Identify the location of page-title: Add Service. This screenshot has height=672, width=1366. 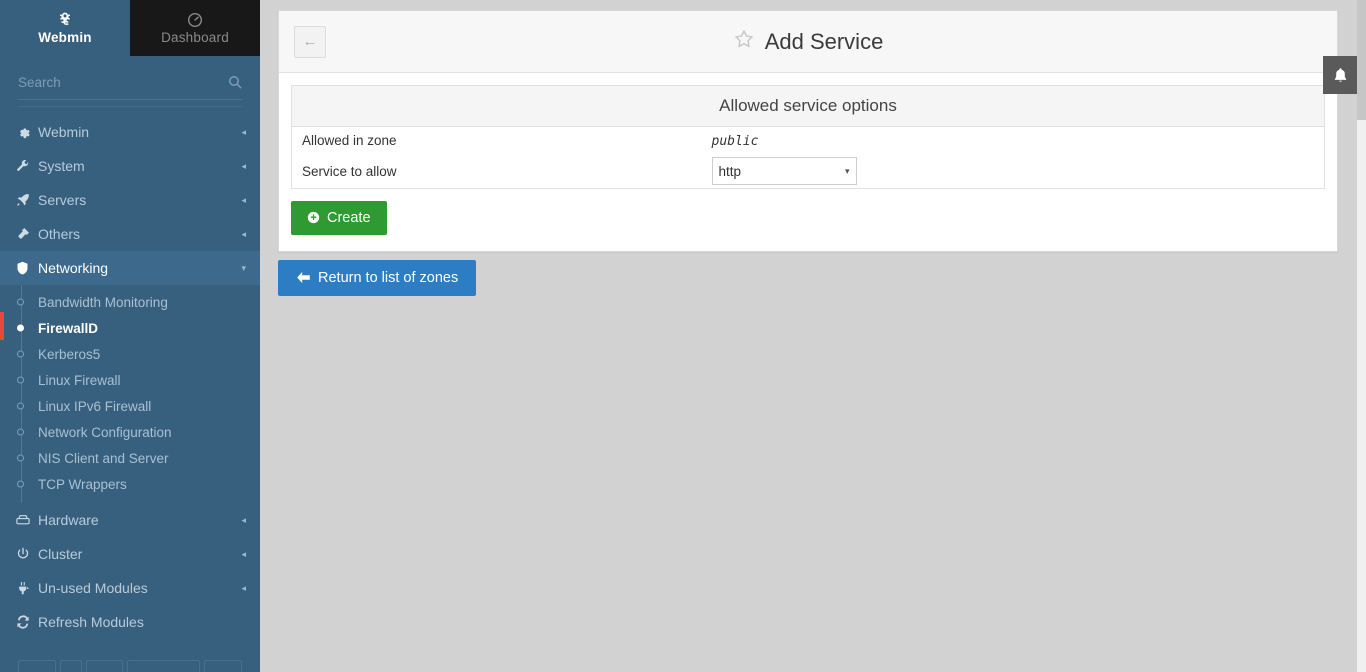
(808, 42).